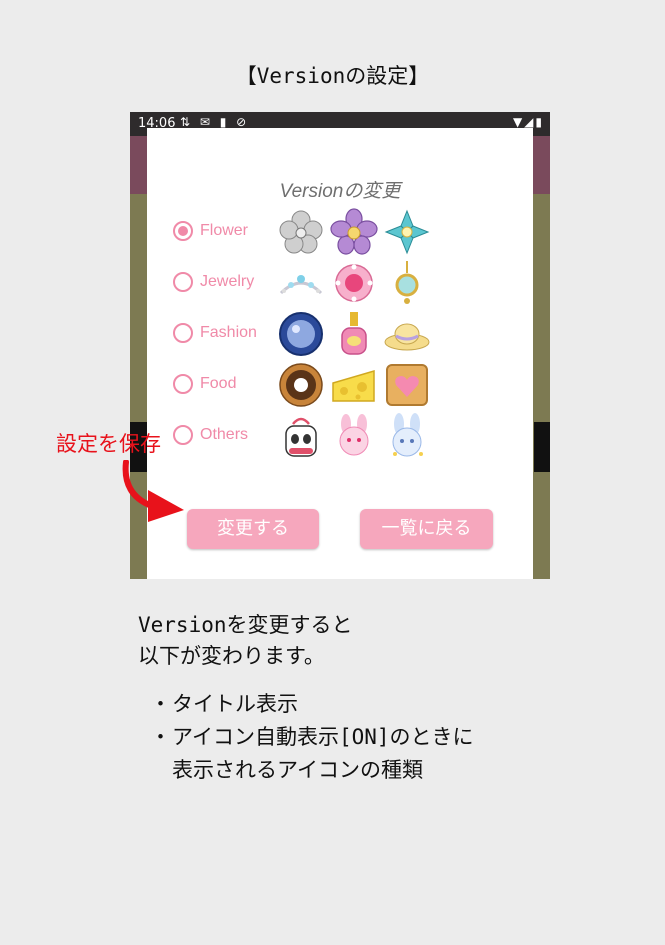  Describe the element at coordinates (218, 383) in the screenshot. I see `option-label: Food` at that location.